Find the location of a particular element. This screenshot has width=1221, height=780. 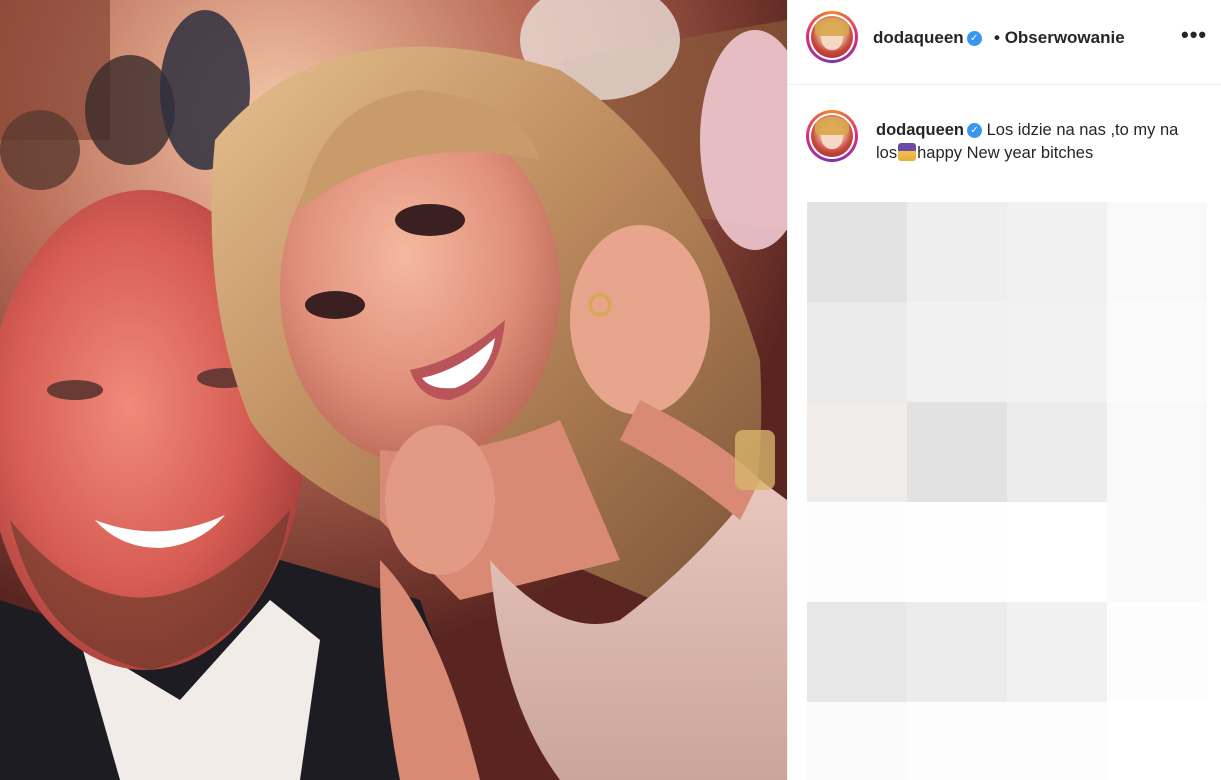

follow-status: • Obserwowanie is located at coordinates (1059, 38).